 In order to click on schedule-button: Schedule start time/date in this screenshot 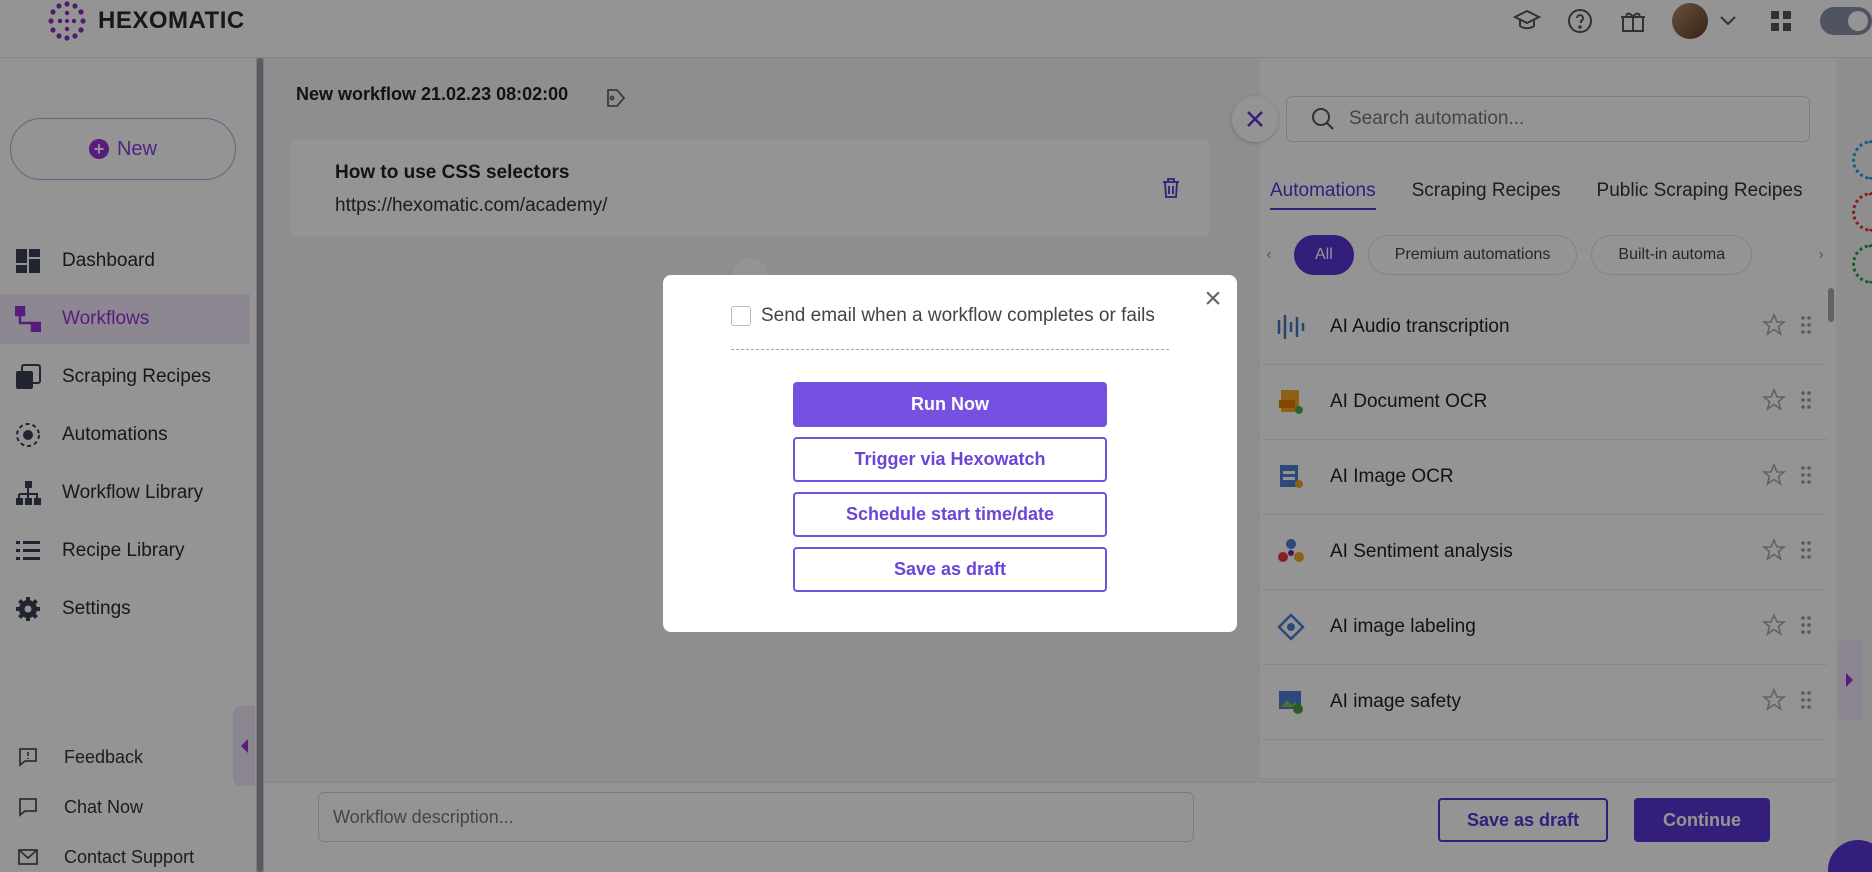, I will do `click(950, 514)`.